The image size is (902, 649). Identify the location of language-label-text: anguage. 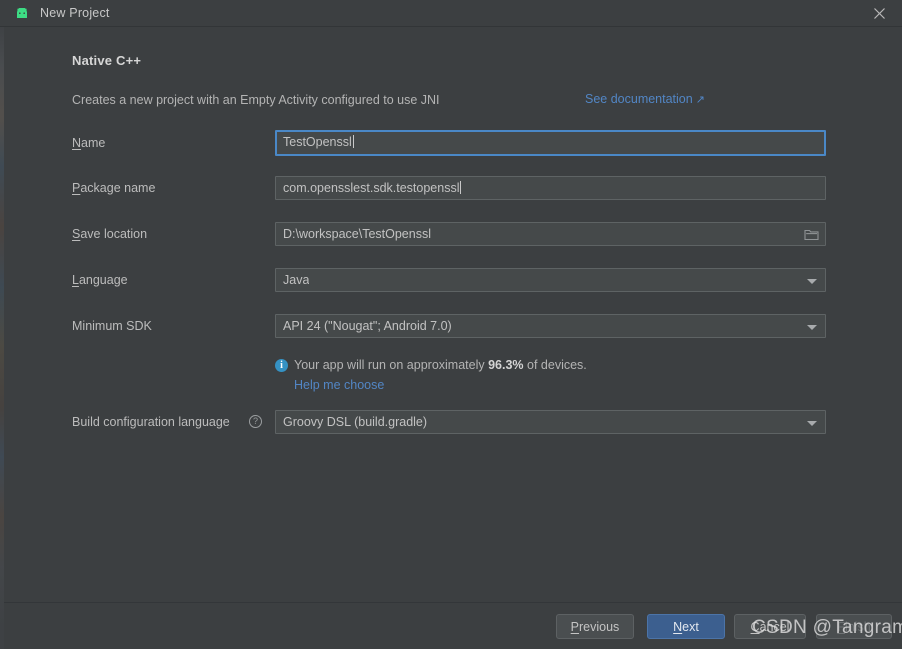
(103, 280).